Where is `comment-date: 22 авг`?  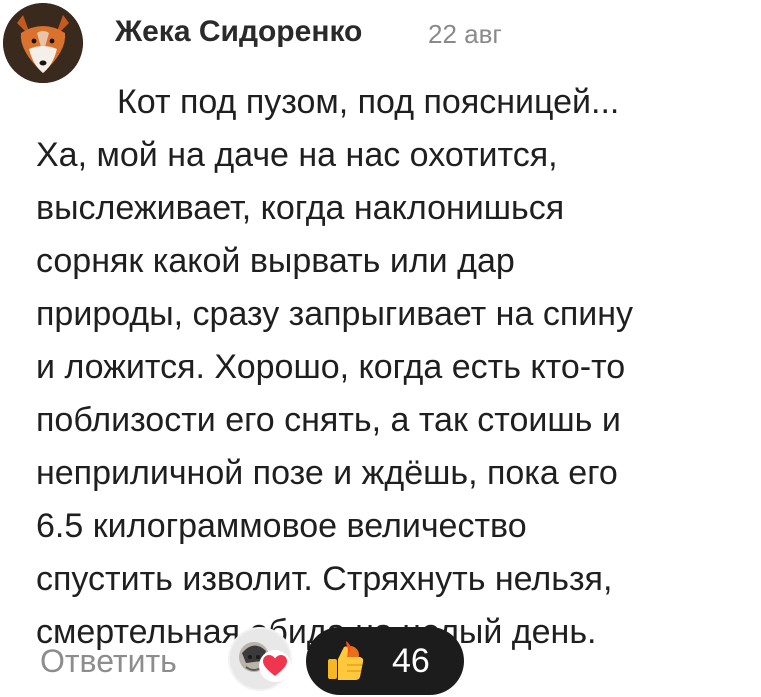
comment-date: 22 авг is located at coordinates (465, 34).